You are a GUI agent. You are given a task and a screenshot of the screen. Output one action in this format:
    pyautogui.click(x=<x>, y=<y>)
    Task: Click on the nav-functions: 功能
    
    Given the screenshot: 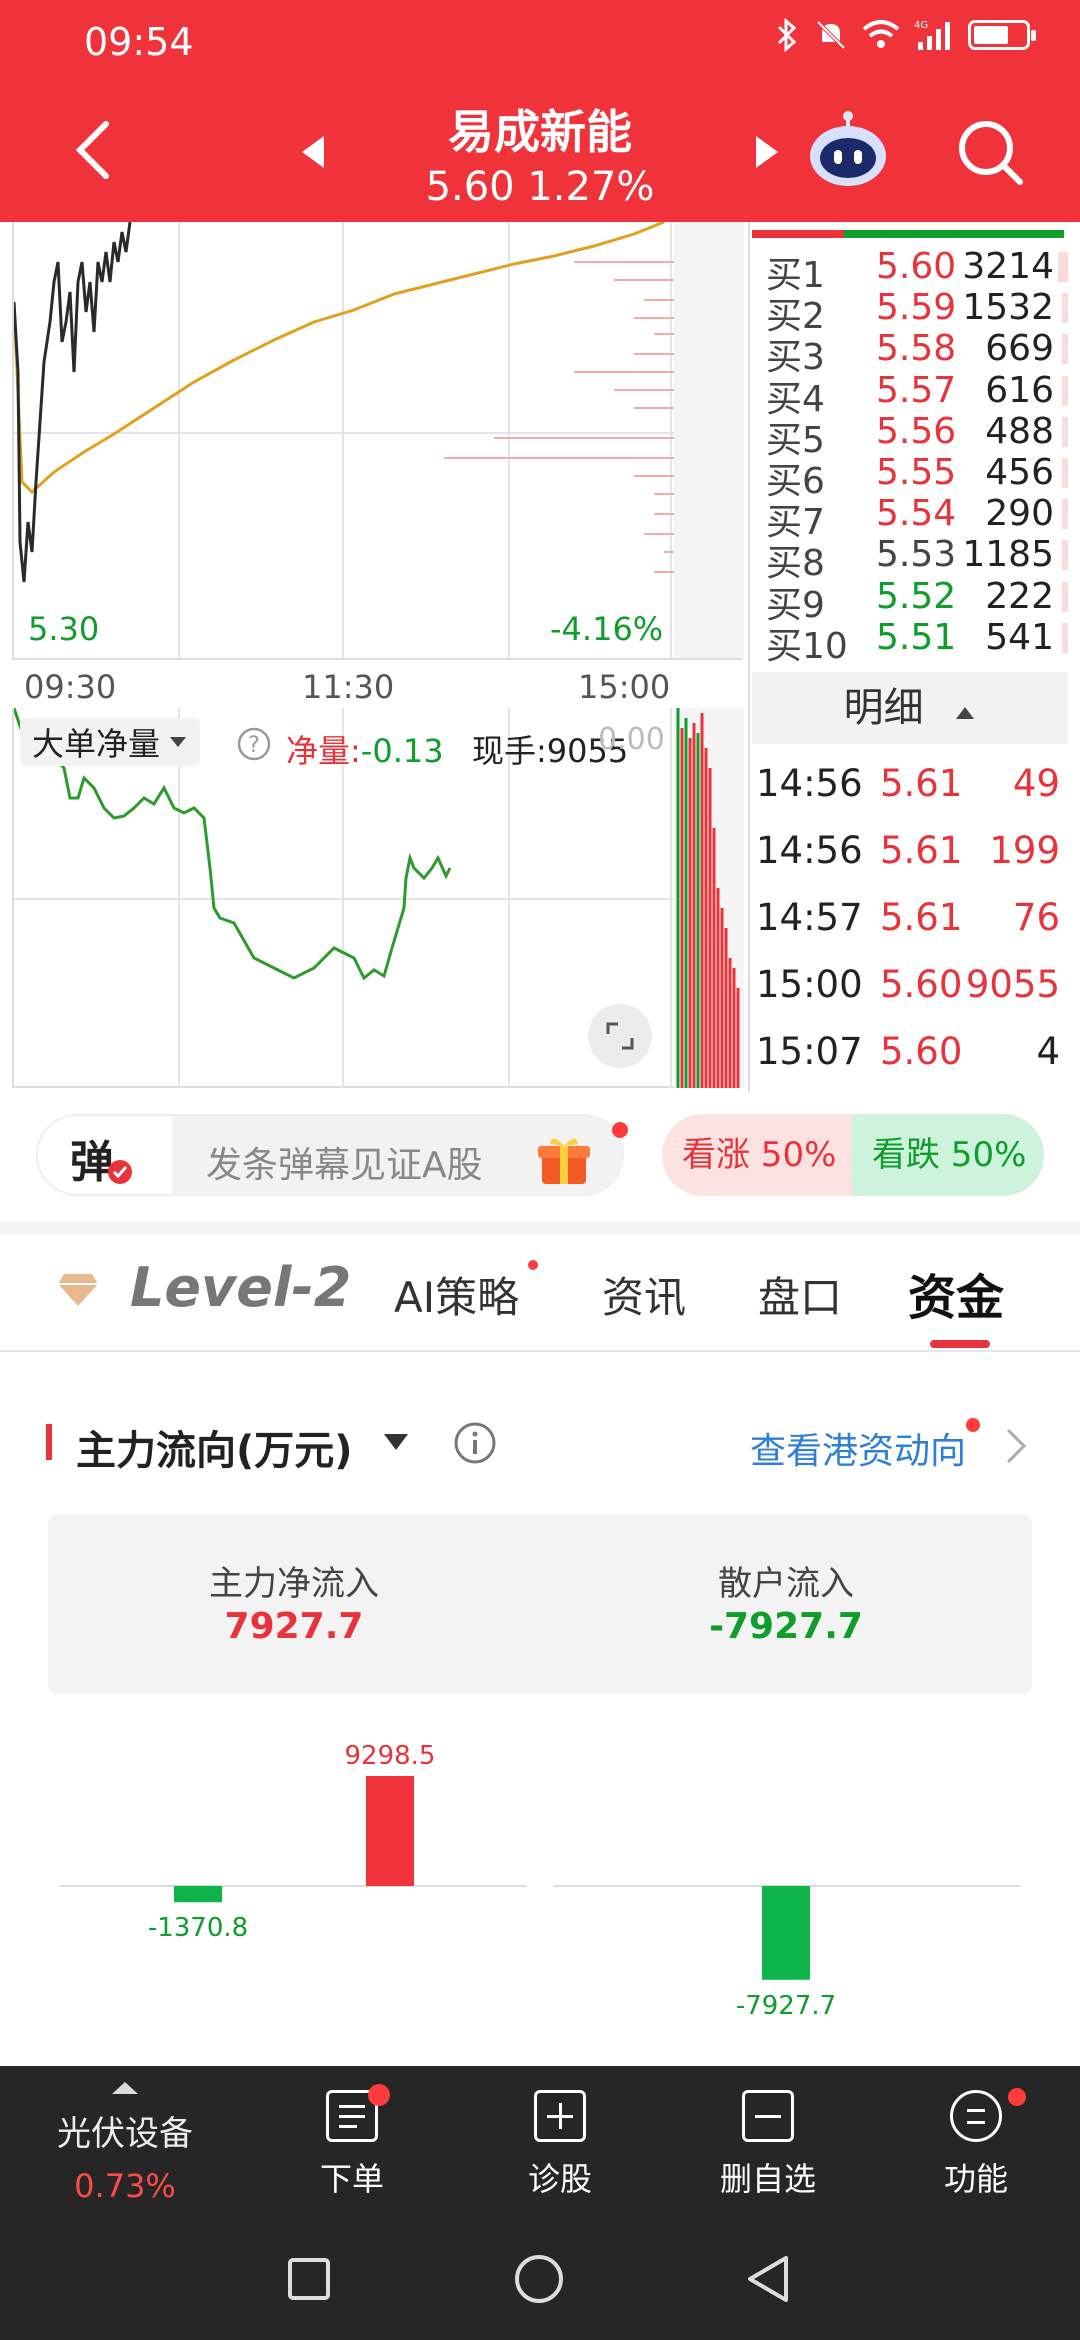 What is the action you would take?
    pyautogui.click(x=976, y=2144)
    